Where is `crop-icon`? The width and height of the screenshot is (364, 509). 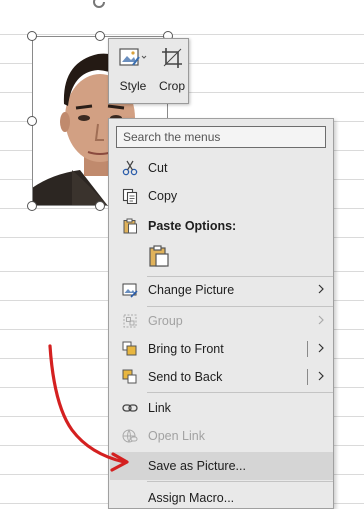 crop-icon is located at coordinates (172, 58).